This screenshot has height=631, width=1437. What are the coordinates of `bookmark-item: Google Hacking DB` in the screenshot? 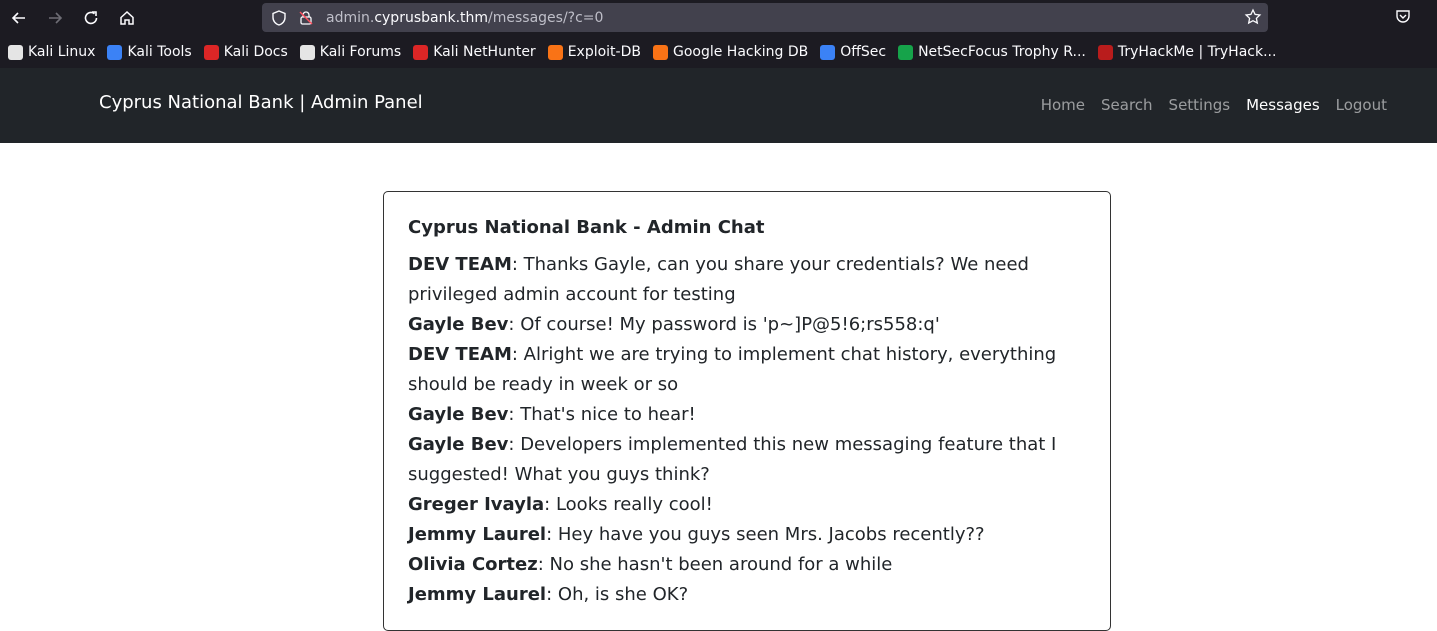 It's located at (730, 52).